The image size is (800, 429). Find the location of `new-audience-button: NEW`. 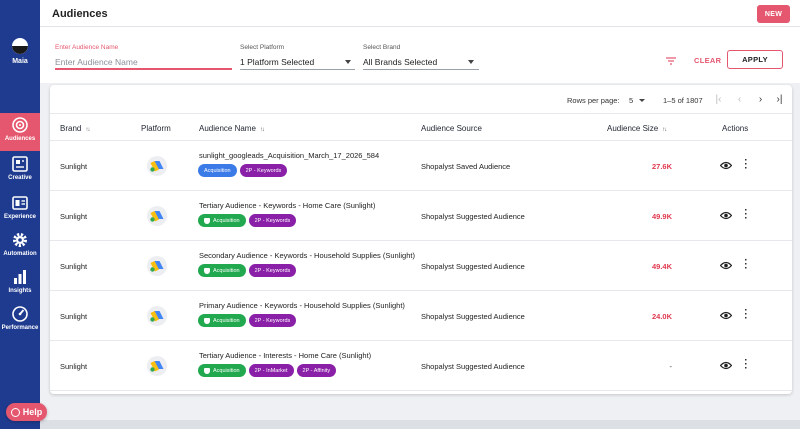

new-audience-button: NEW is located at coordinates (773, 14).